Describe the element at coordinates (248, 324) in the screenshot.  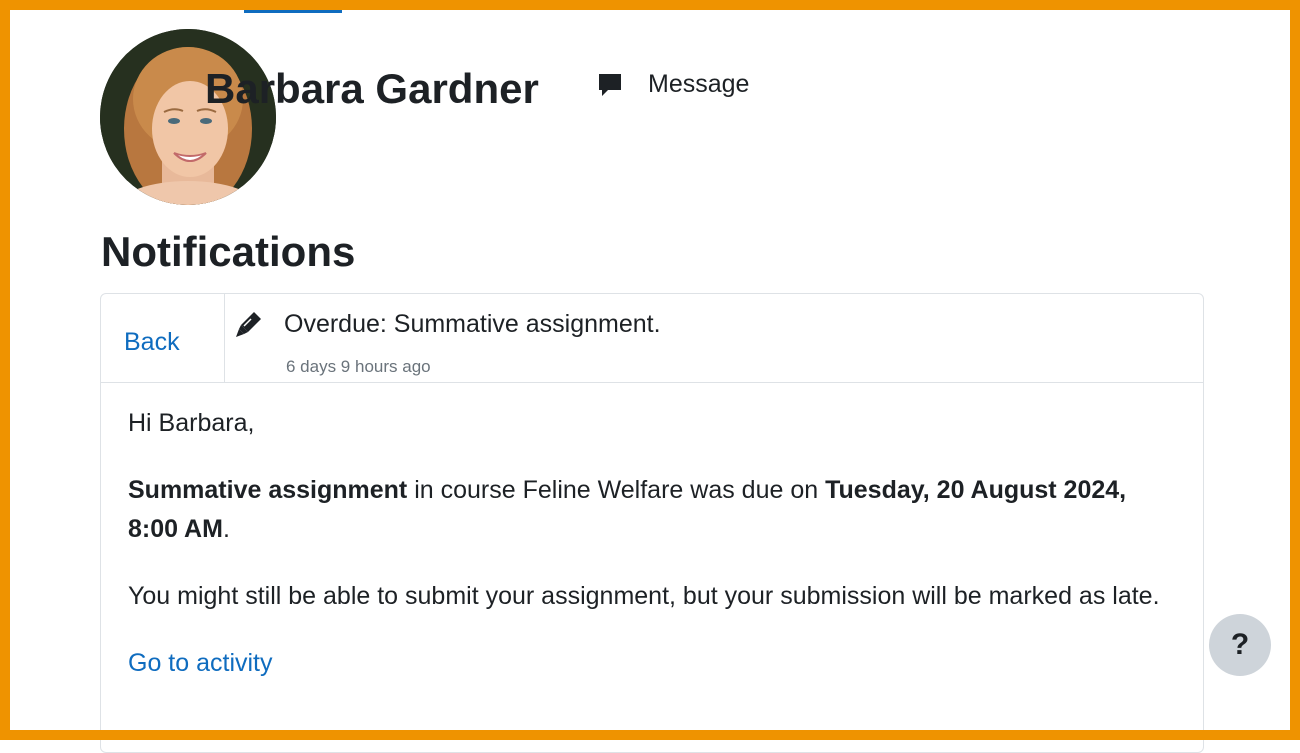
I see `assignment-pen-icon` at that location.